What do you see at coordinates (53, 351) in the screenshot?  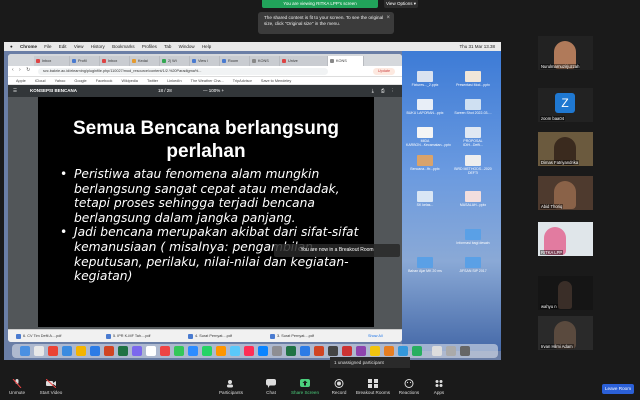 I see `chrome-icon` at bounding box center [53, 351].